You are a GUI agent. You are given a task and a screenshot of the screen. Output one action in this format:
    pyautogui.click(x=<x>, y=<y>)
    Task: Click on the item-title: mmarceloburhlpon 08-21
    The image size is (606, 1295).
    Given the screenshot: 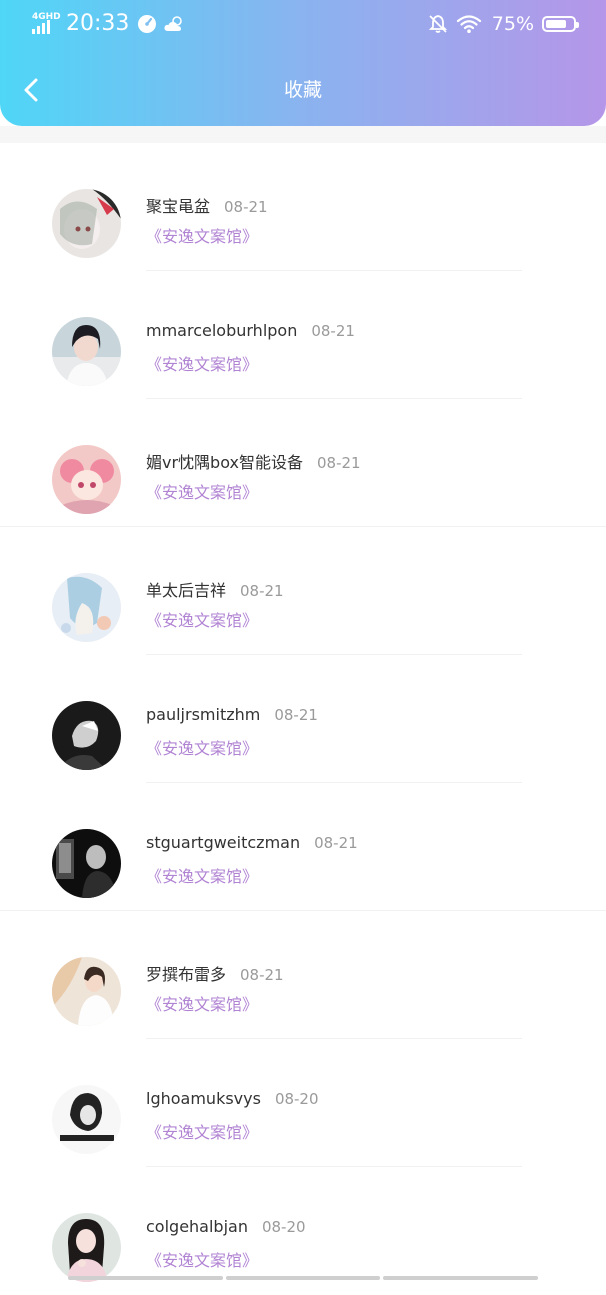 What is the action you would take?
    pyautogui.click(x=250, y=330)
    